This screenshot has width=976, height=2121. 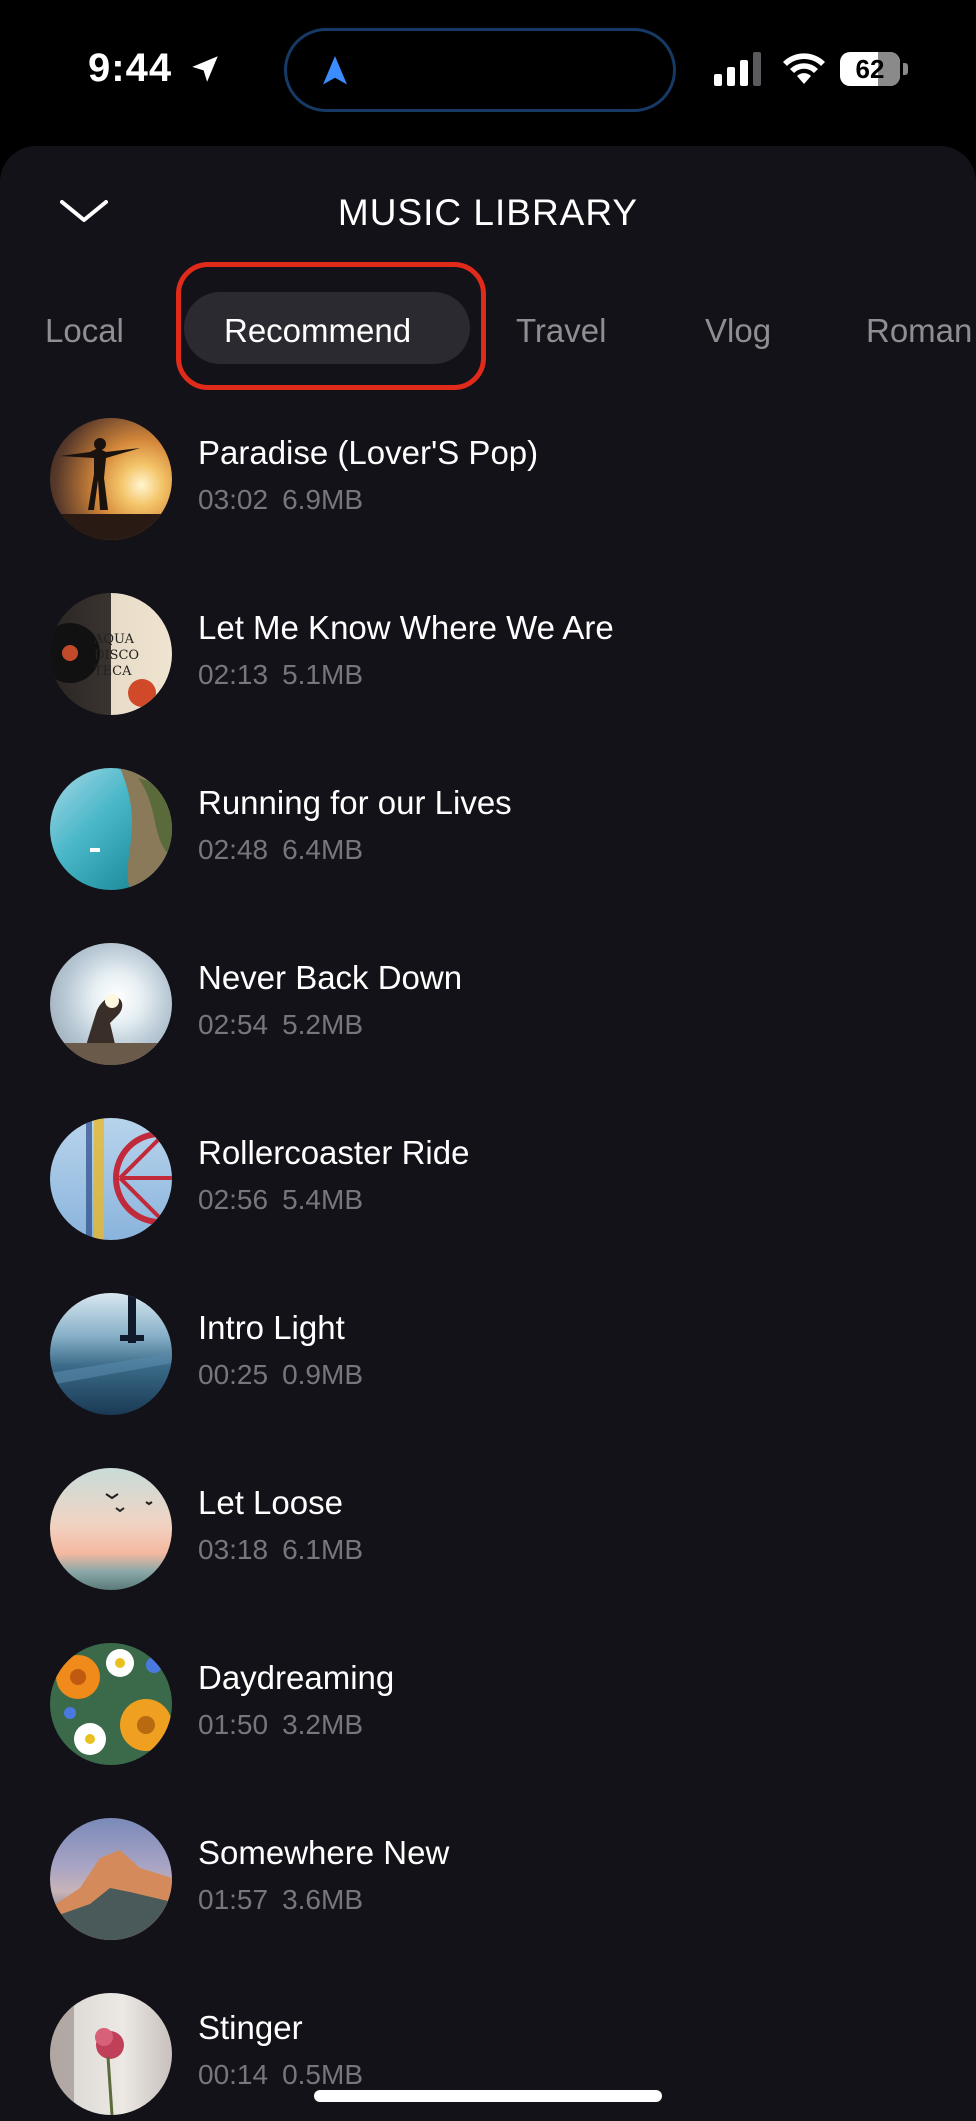 What do you see at coordinates (250, 2027) in the screenshot?
I see `song-title: Stinger` at bounding box center [250, 2027].